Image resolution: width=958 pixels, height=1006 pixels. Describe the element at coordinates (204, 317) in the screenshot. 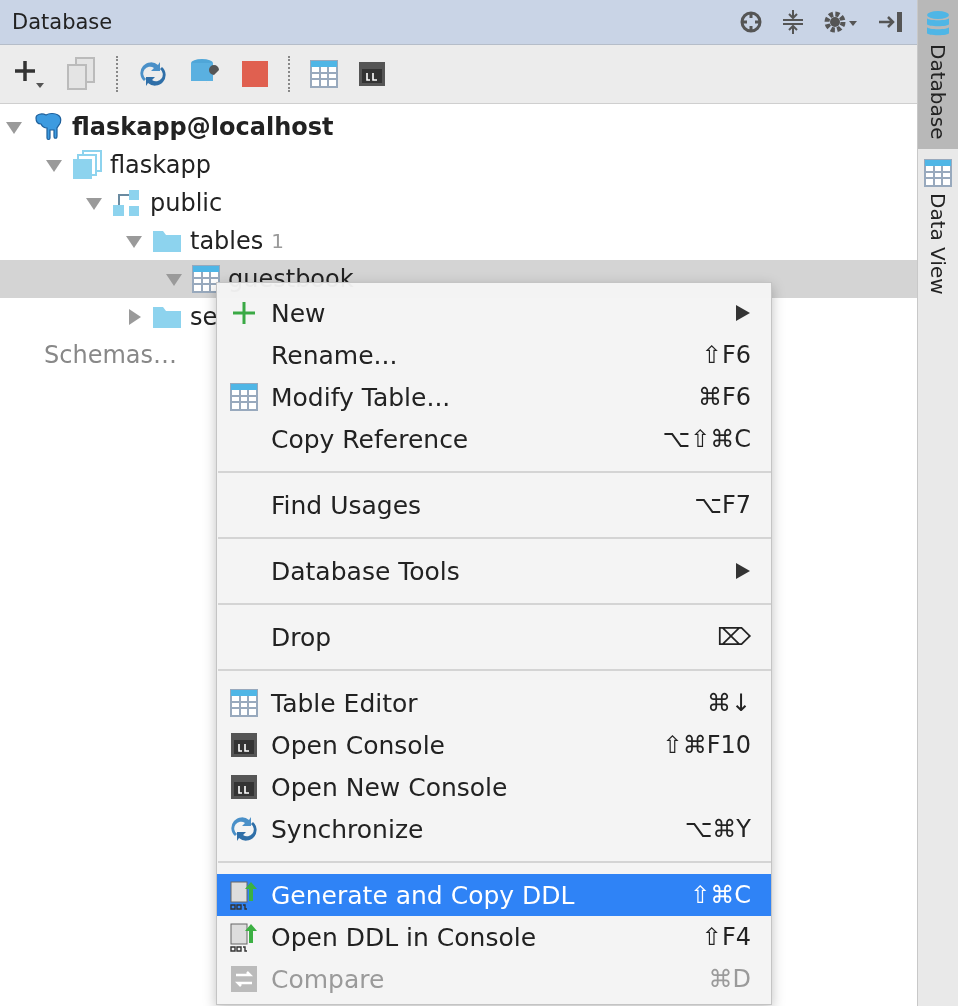

I see `tree-item-label: se` at that location.